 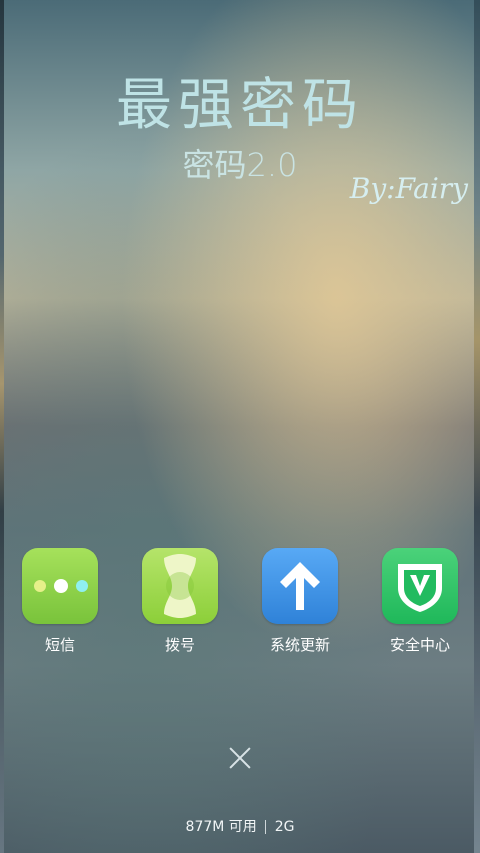 What do you see at coordinates (240, 603) in the screenshot?
I see `recent-apps-row: 短信 拨号 系统更新 安全中心` at bounding box center [240, 603].